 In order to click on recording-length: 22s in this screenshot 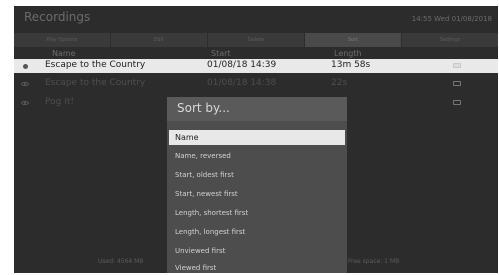, I will do `click(339, 83)`.